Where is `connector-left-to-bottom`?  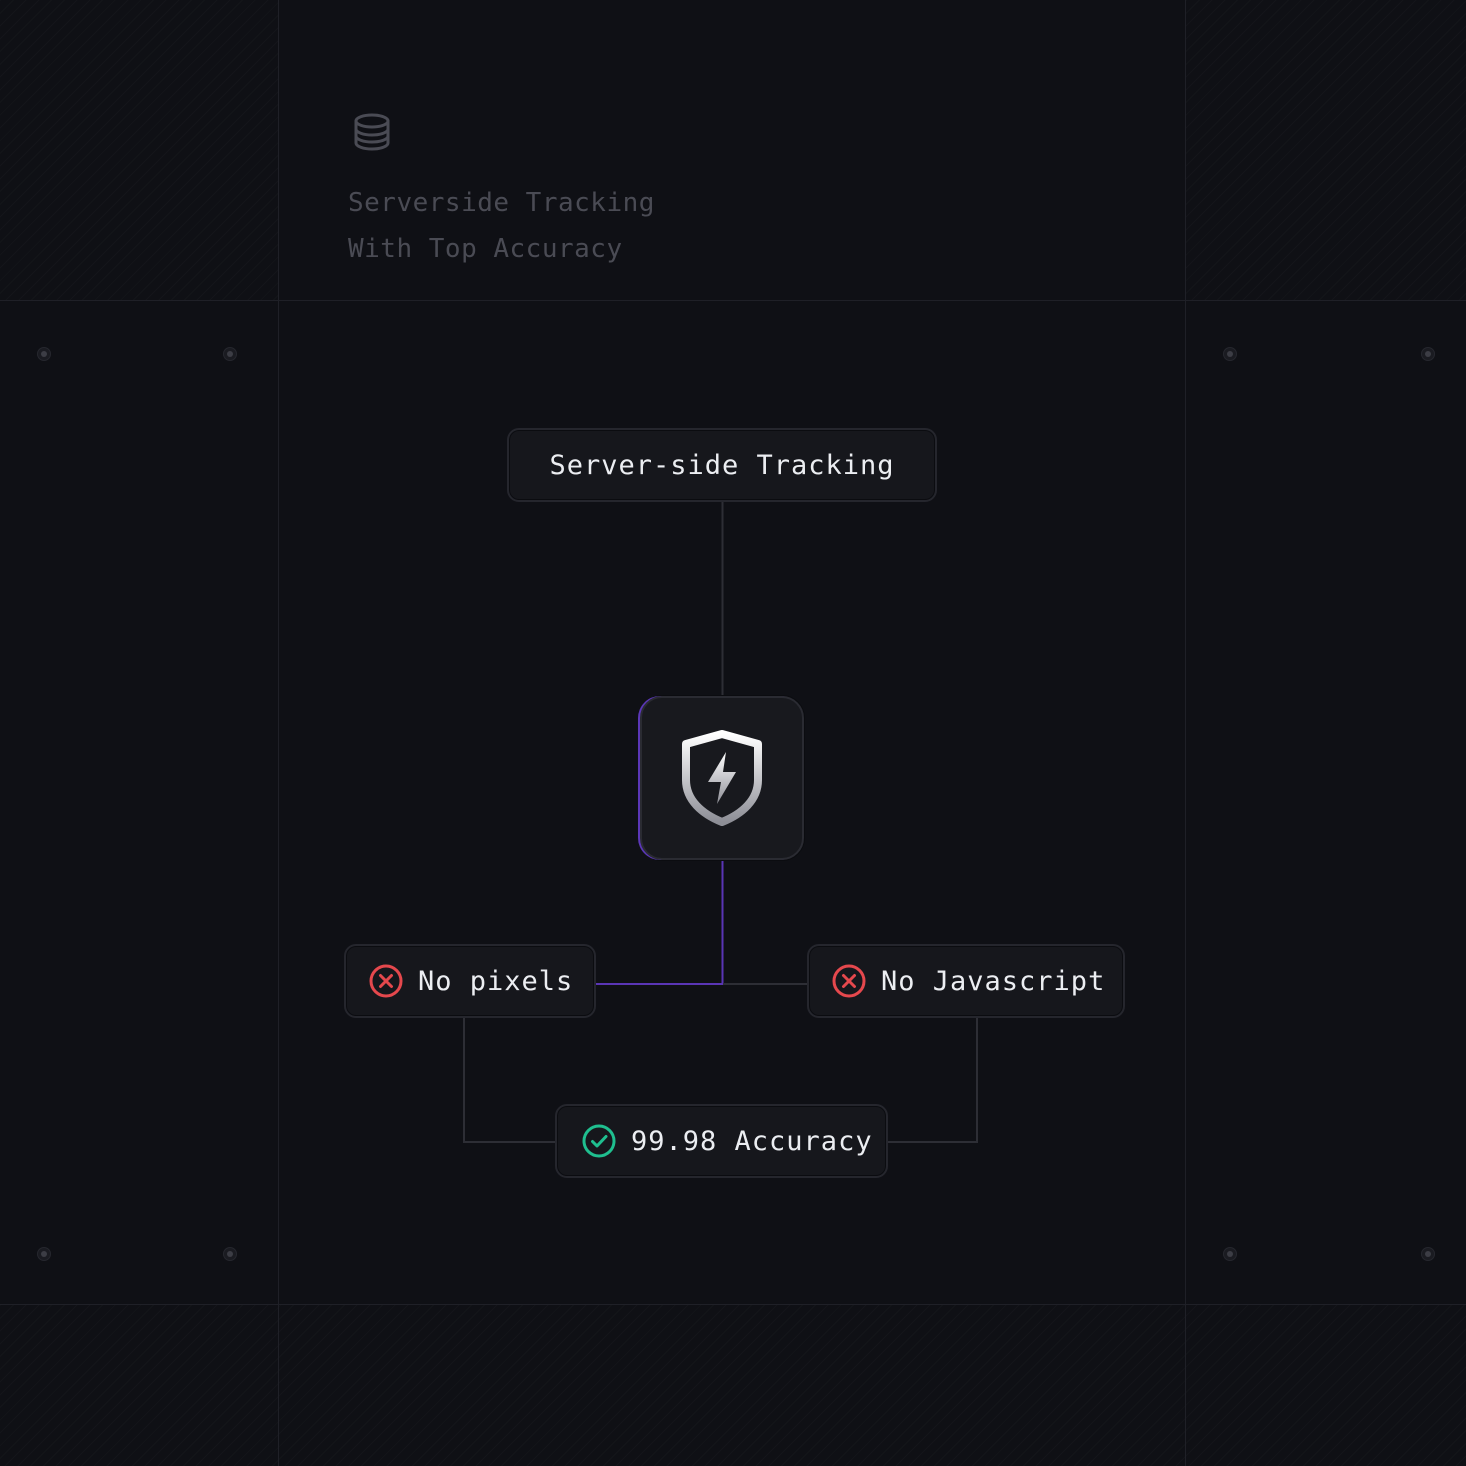 connector-left-to-bottom is located at coordinates (509, 1080).